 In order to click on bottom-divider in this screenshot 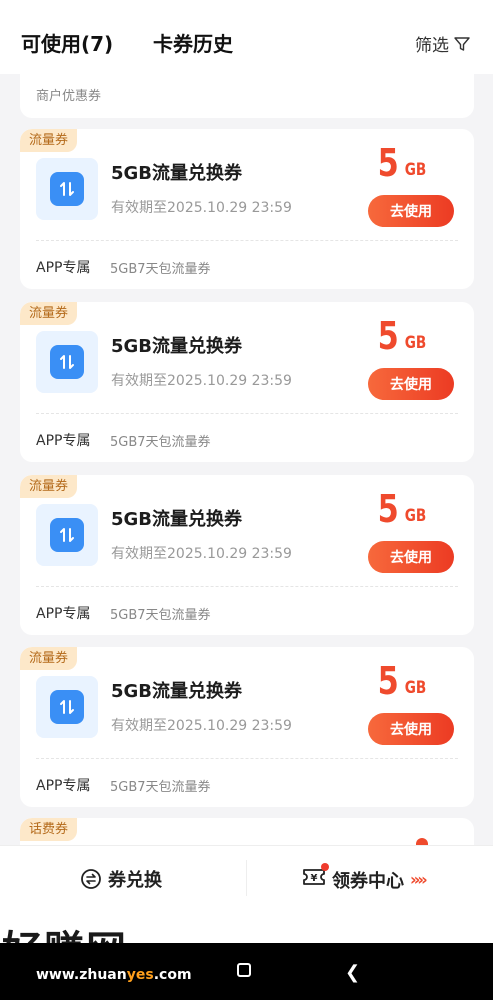, I will do `click(246, 878)`.